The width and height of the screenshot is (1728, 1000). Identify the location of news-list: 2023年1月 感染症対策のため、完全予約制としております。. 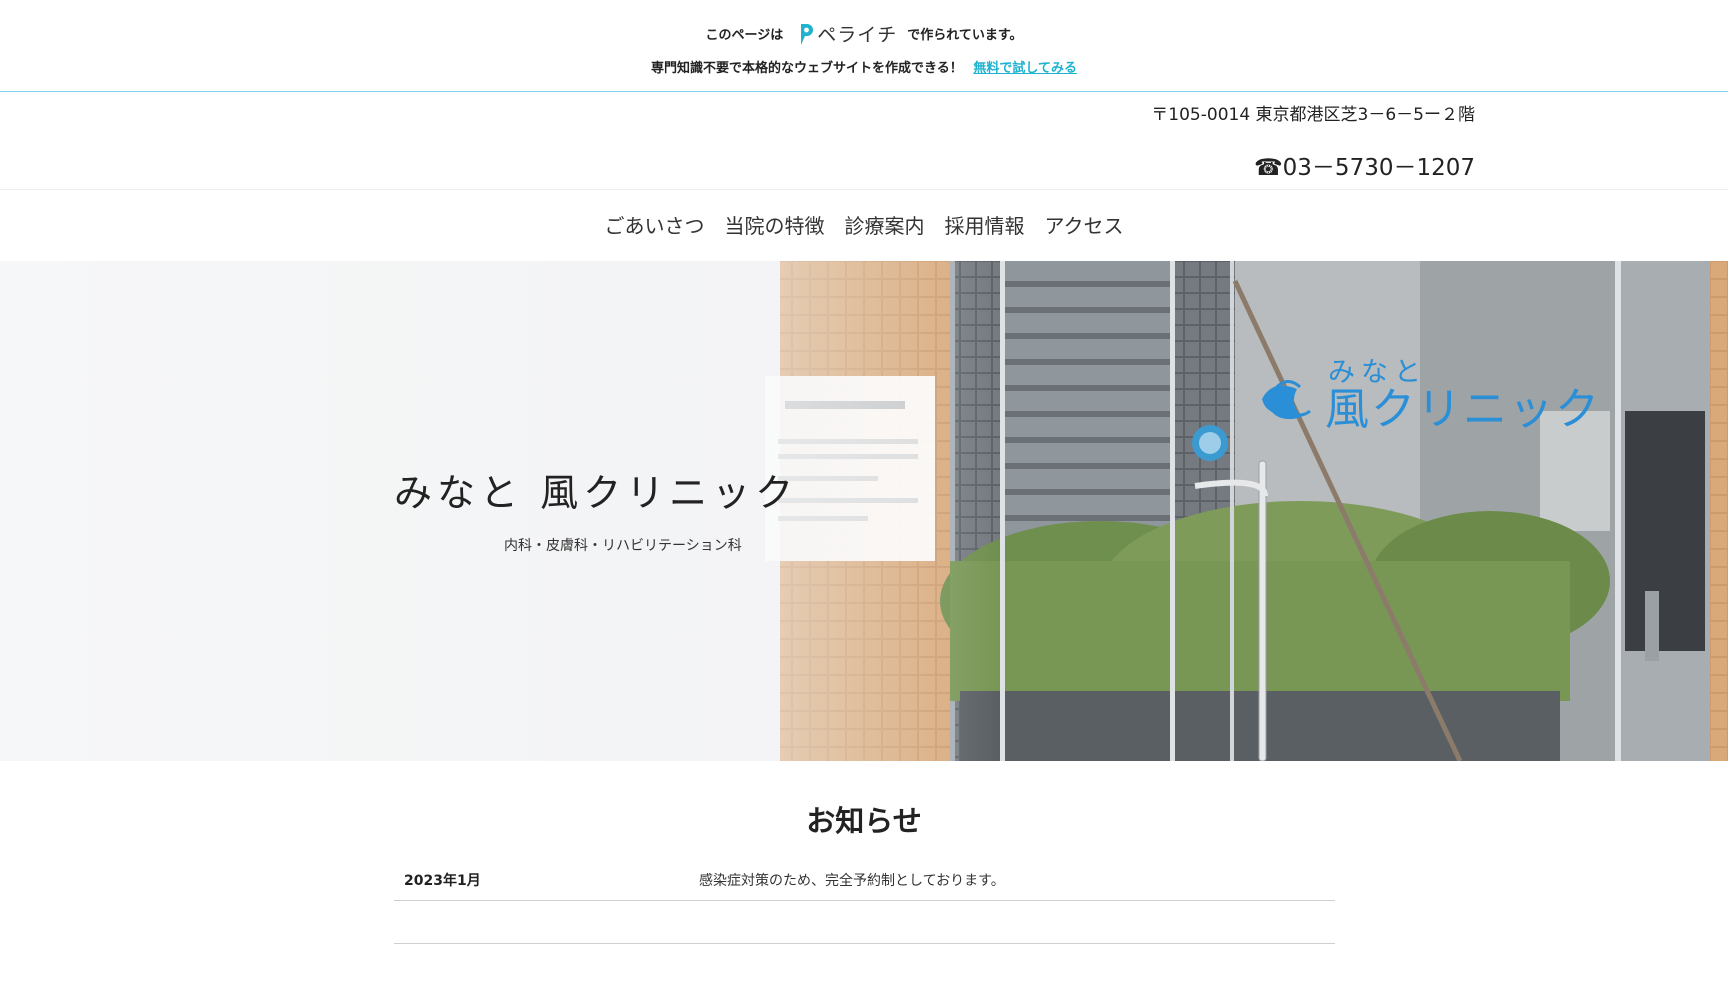
(864, 901).